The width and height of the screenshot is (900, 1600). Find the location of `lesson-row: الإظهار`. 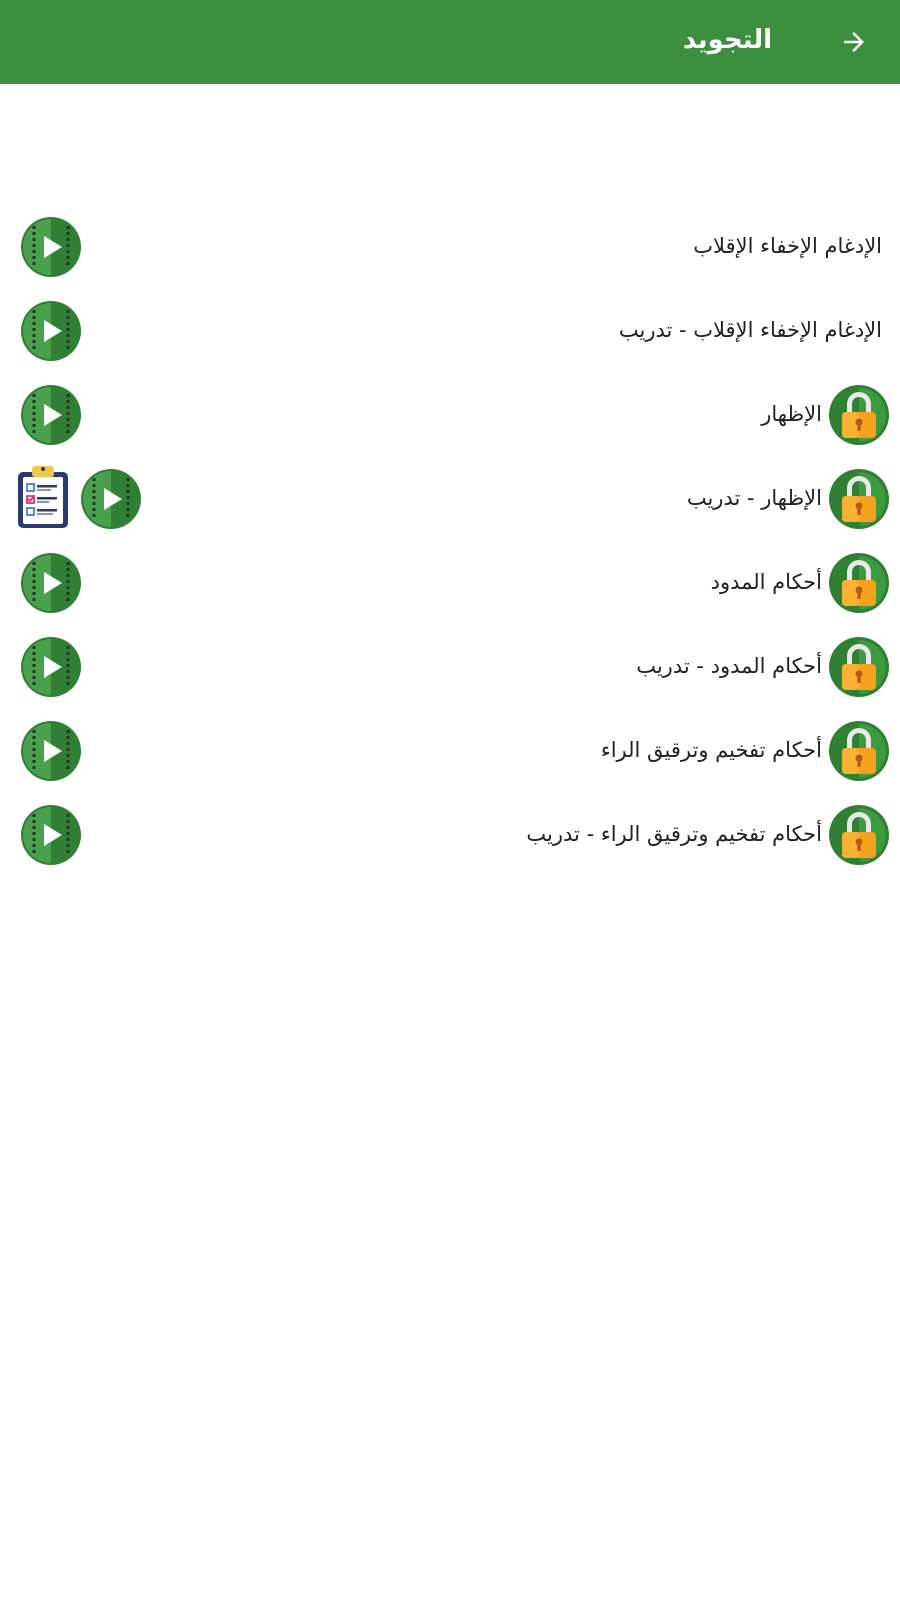

lesson-row: الإظهار is located at coordinates (450, 414).